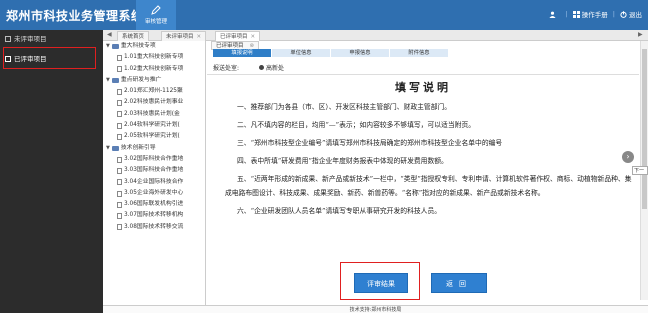  I want to click on tree-node: ▼ 技术创新引导, so click(154, 148).